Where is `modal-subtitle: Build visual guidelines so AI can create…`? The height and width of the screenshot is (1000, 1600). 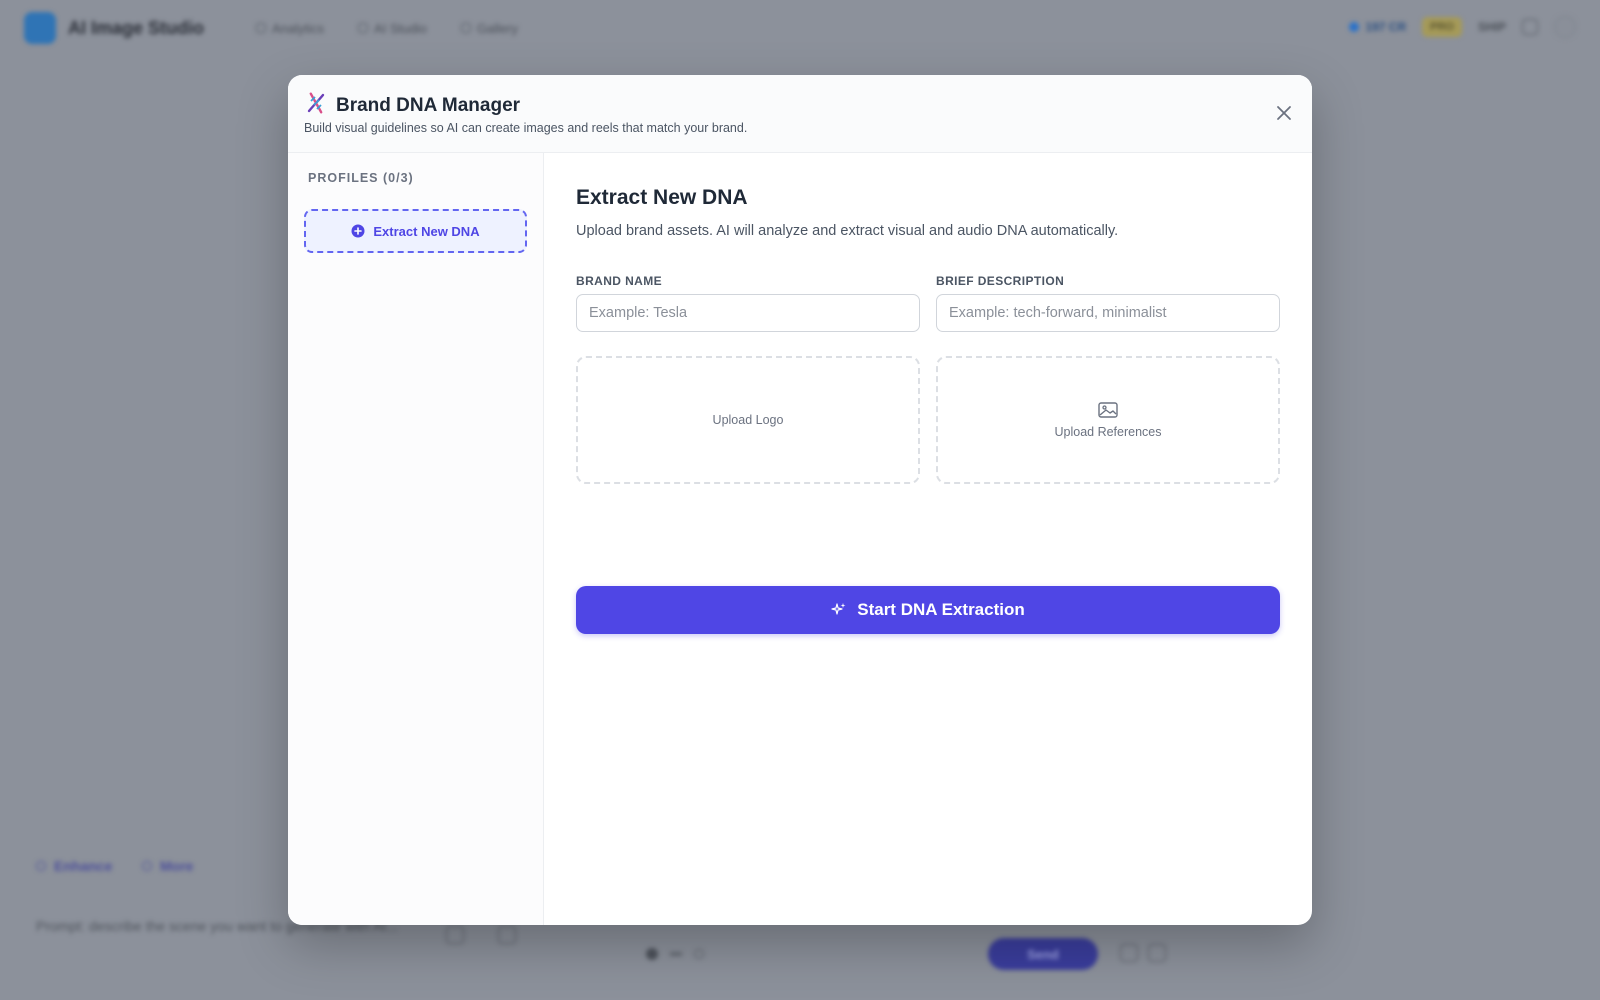 modal-subtitle: Build visual guidelines so AI can create… is located at coordinates (526, 128).